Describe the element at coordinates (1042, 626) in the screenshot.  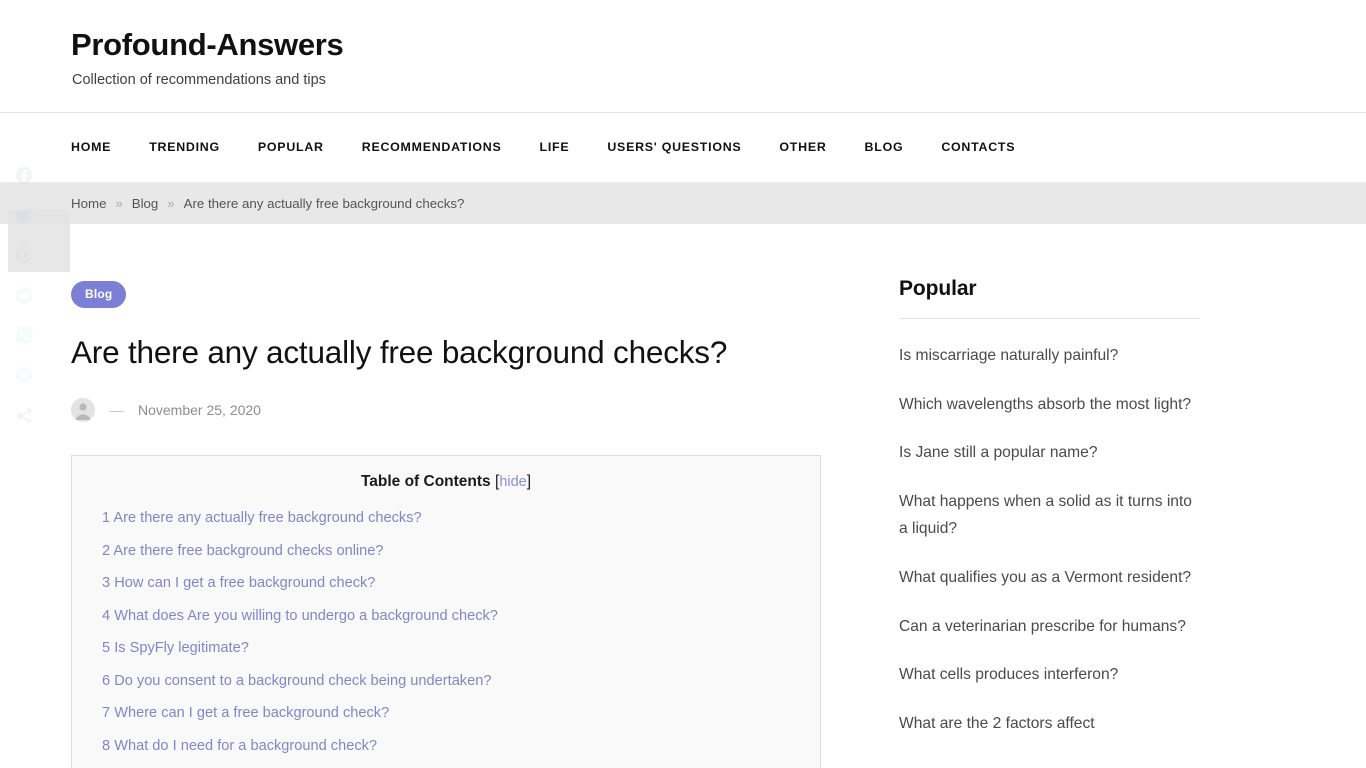
I see `popular-link-6: Can a veterinarian prescribe for humans?` at that location.